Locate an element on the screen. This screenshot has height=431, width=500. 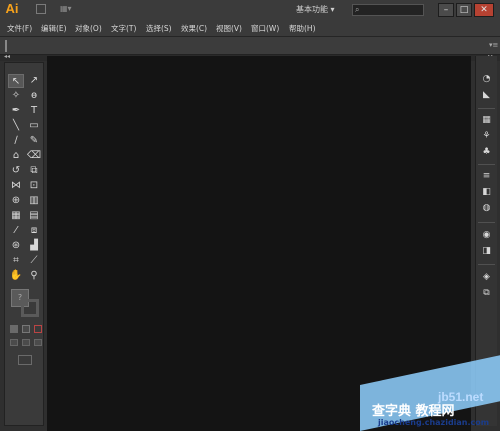
color-panel-icon: ◔ is located at coordinates (486, 79).